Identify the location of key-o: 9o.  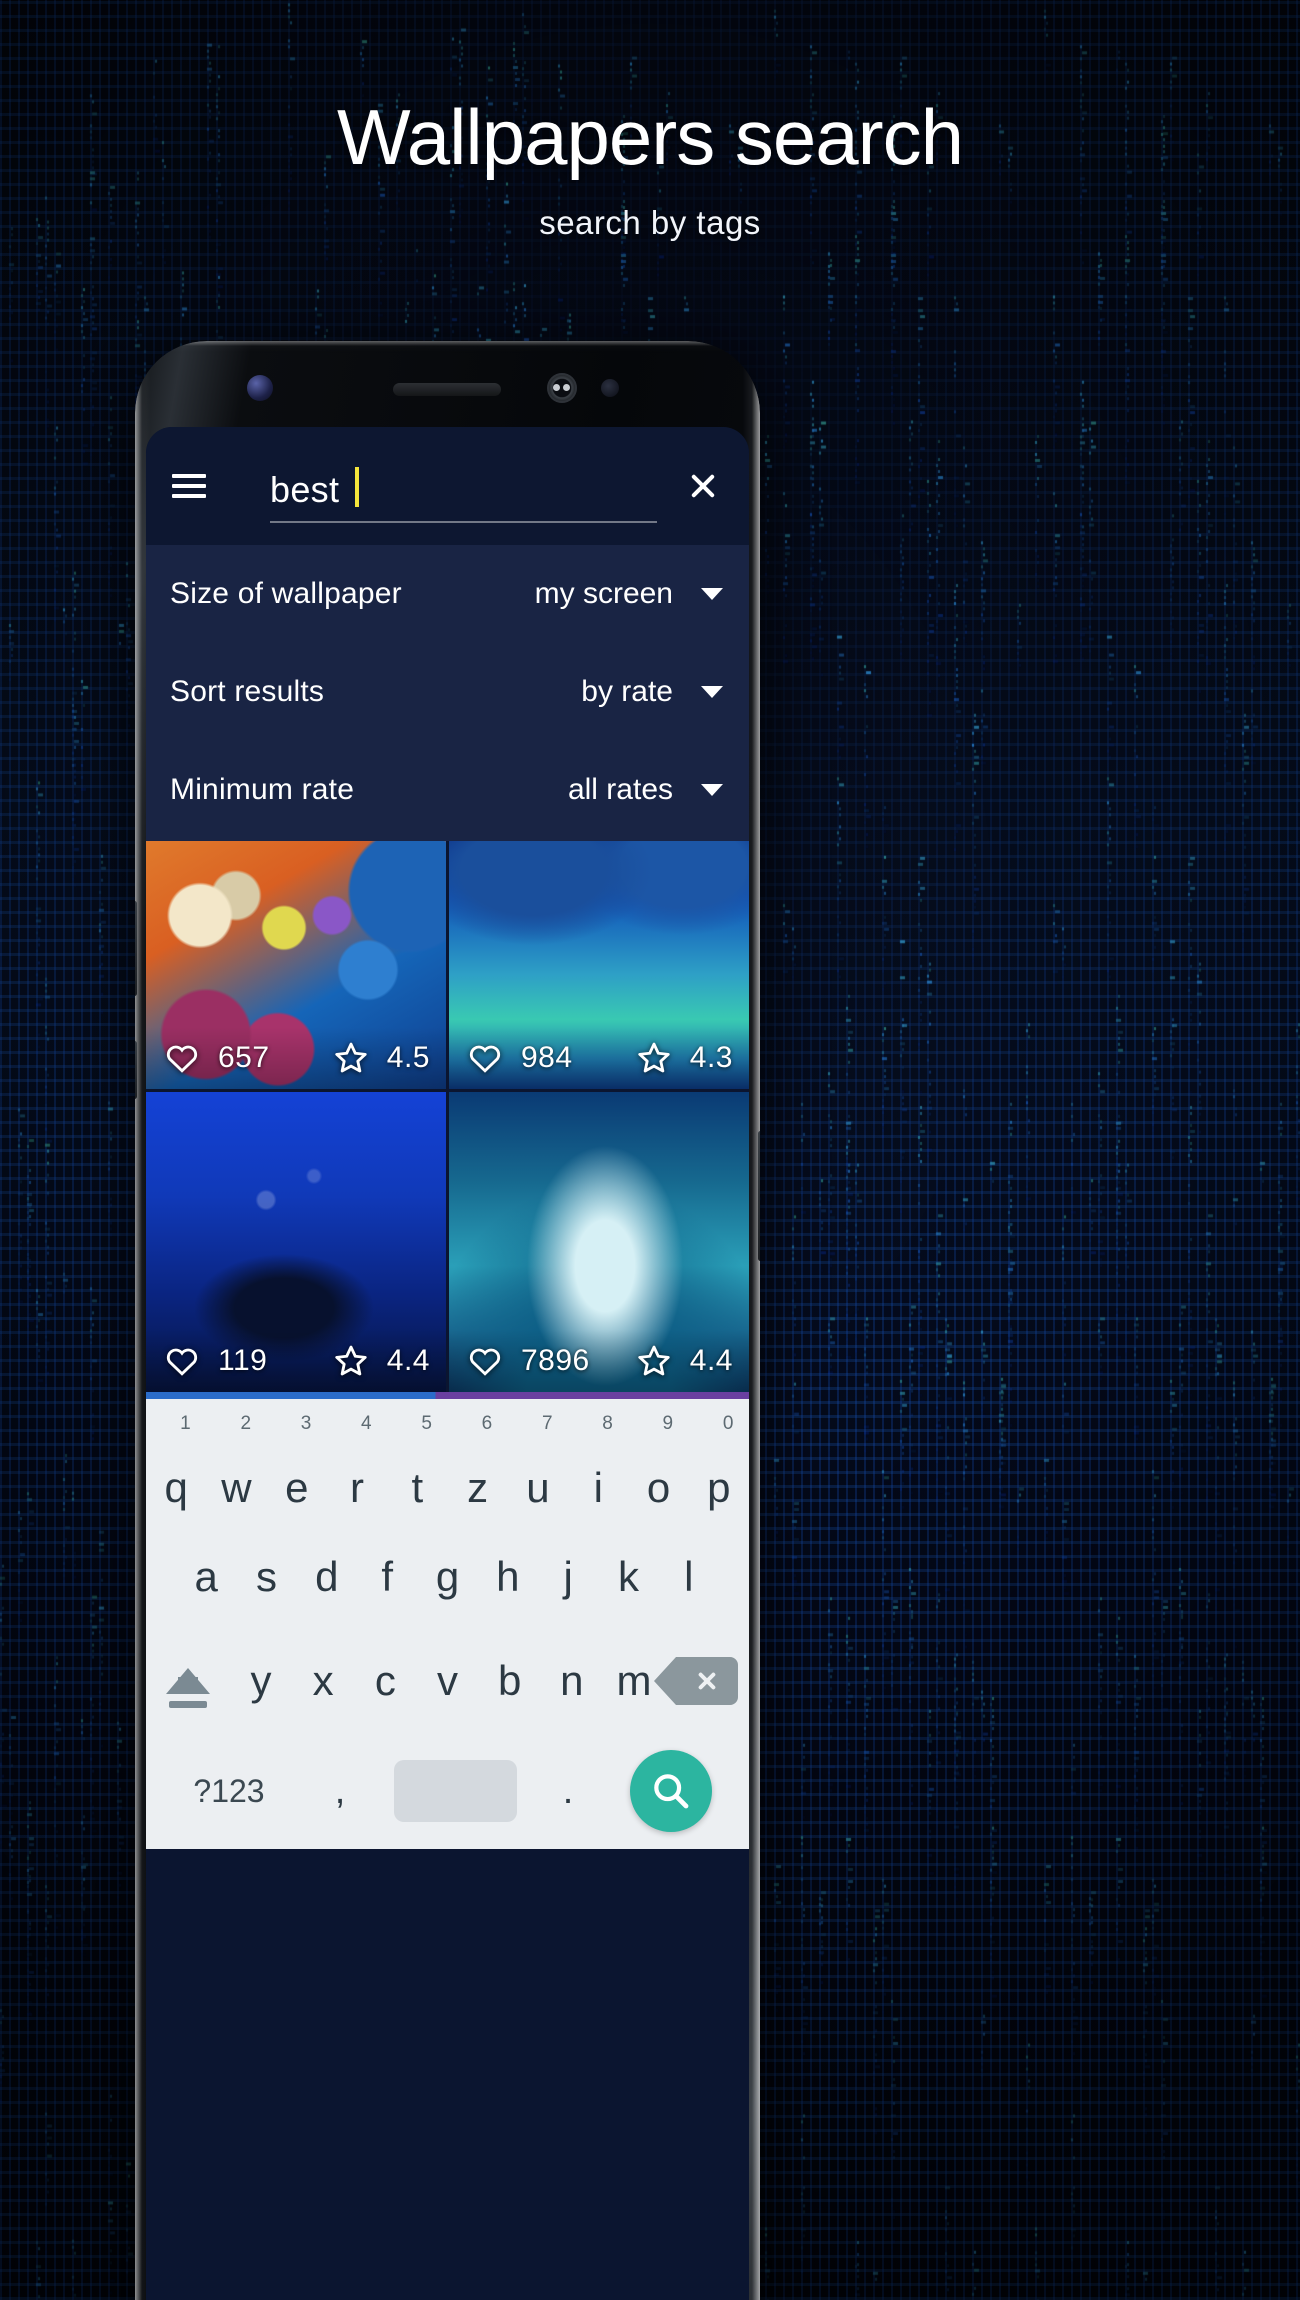
(658, 1467).